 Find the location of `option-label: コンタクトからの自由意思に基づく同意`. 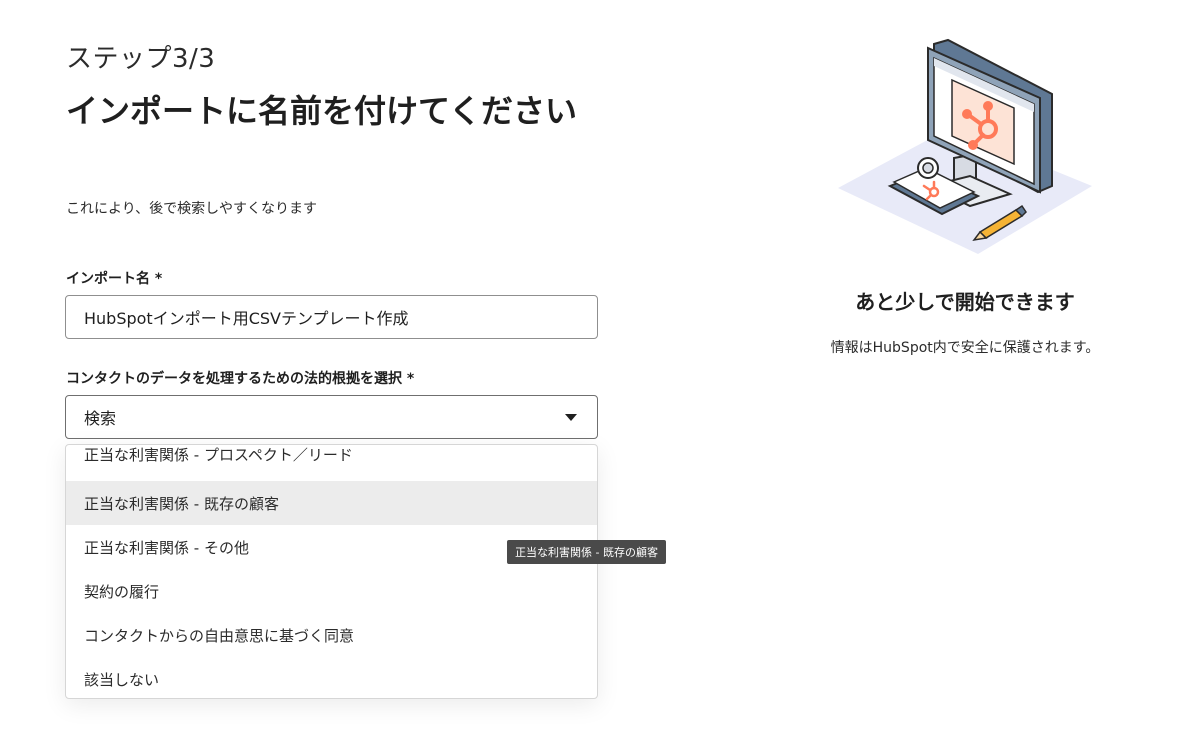

option-label: コンタクトからの自由意思に基づく同意 is located at coordinates (219, 635).